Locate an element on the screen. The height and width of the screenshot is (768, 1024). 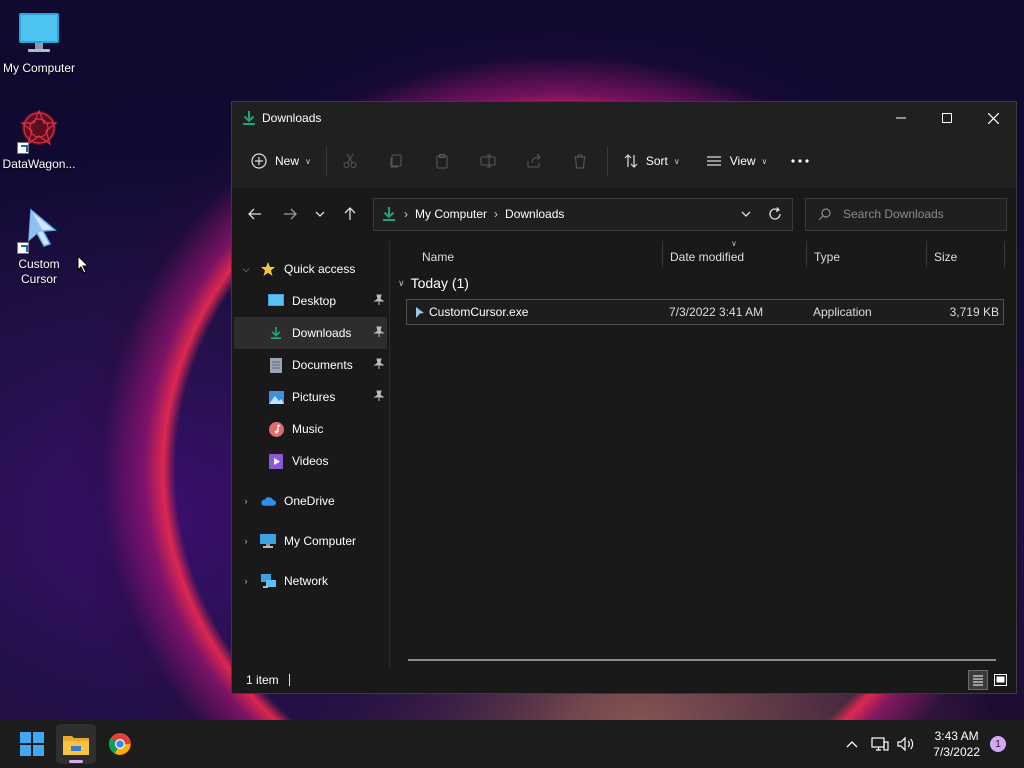
nav-videos: Videos is located at coordinates (310, 461).